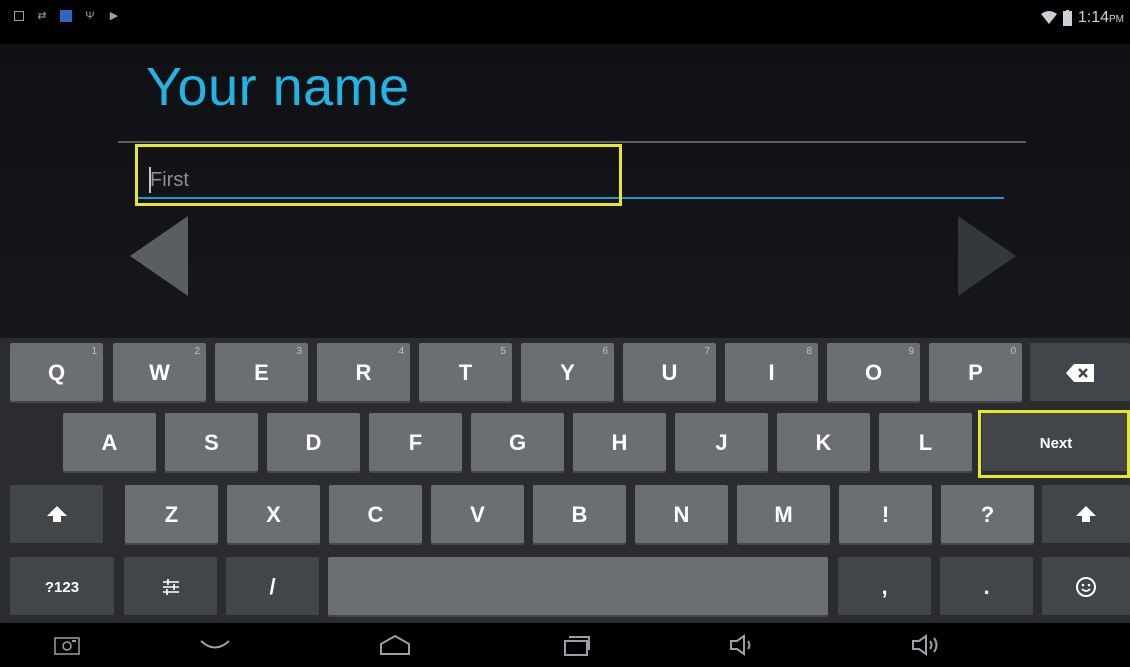 Image resolution: width=1130 pixels, height=667 pixels. Describe the element at coordinates (109, 443) in the screenshot. I see `key-a: A` at that location.